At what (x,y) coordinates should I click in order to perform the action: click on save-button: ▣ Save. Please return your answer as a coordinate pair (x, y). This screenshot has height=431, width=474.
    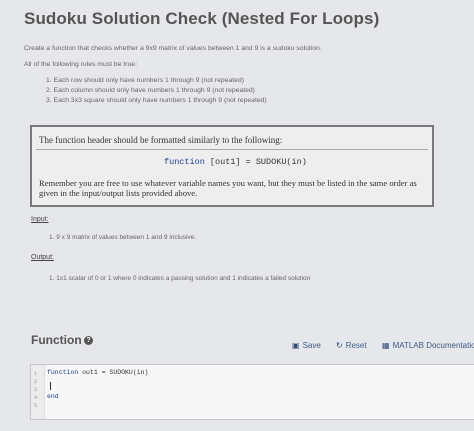
    Looking at the image, I should click on (306, 345).